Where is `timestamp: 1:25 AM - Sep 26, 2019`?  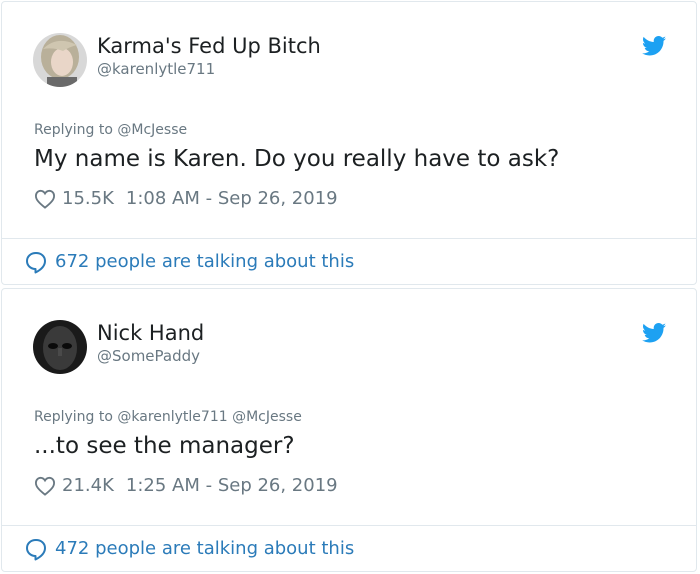 timestamp: 1:25 AM - Sep 26, 2019 is located at coordinates (232, 486).